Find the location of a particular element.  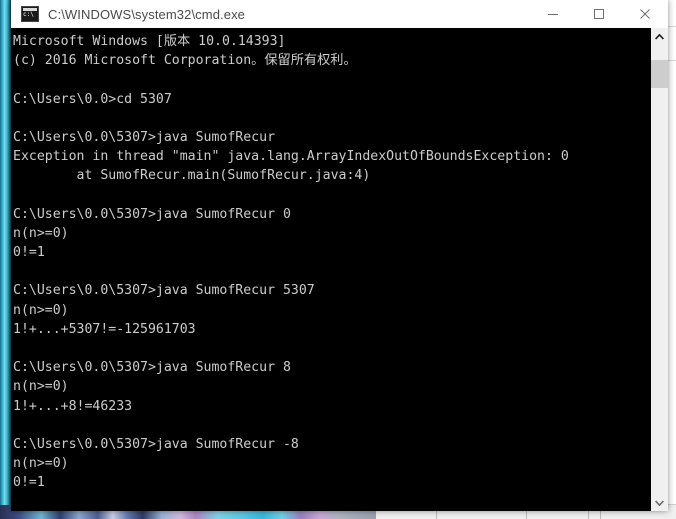

maximize-icon is located at coordinates (599, 14).